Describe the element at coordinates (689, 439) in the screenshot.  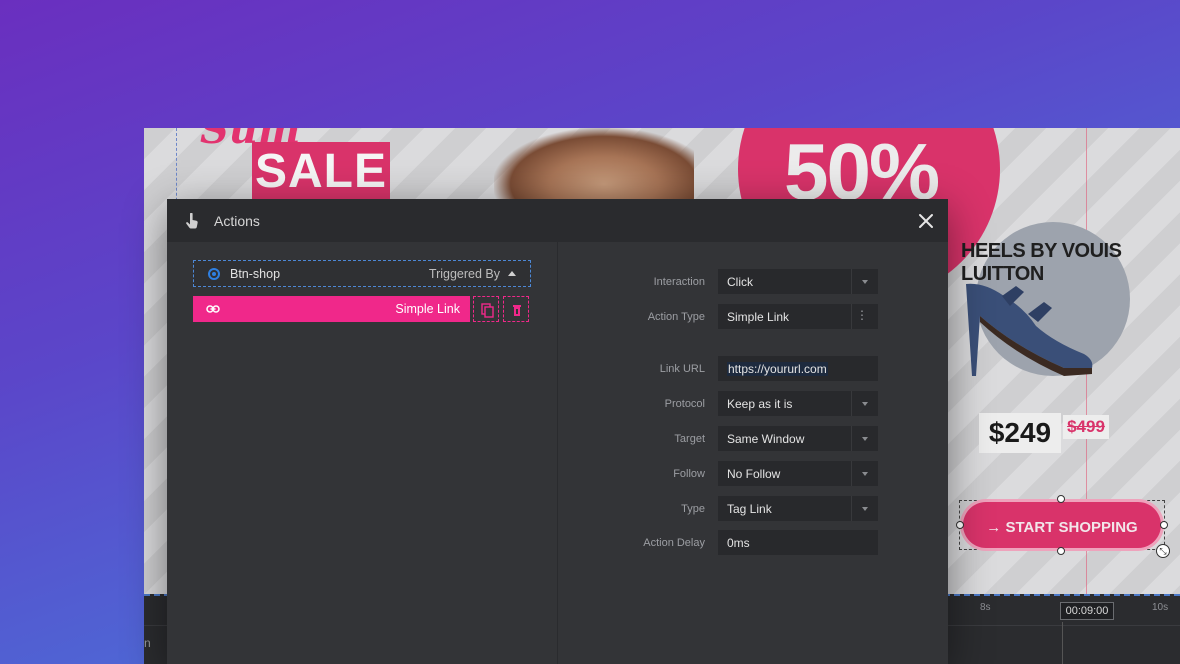
I see `target-label: Target` at that location.